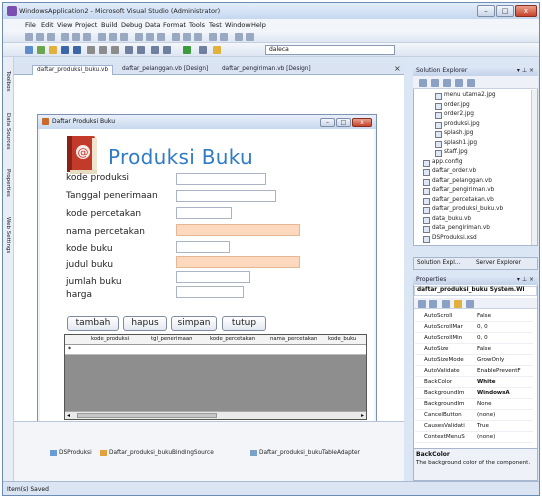 Image resolution: width=542 pixels, height=498 pixels. What do you see at coordinates (474, 328) in the screenshot?
I see `property-row: AutoScrollMar 0, 0` at bounding box center [474, 328].